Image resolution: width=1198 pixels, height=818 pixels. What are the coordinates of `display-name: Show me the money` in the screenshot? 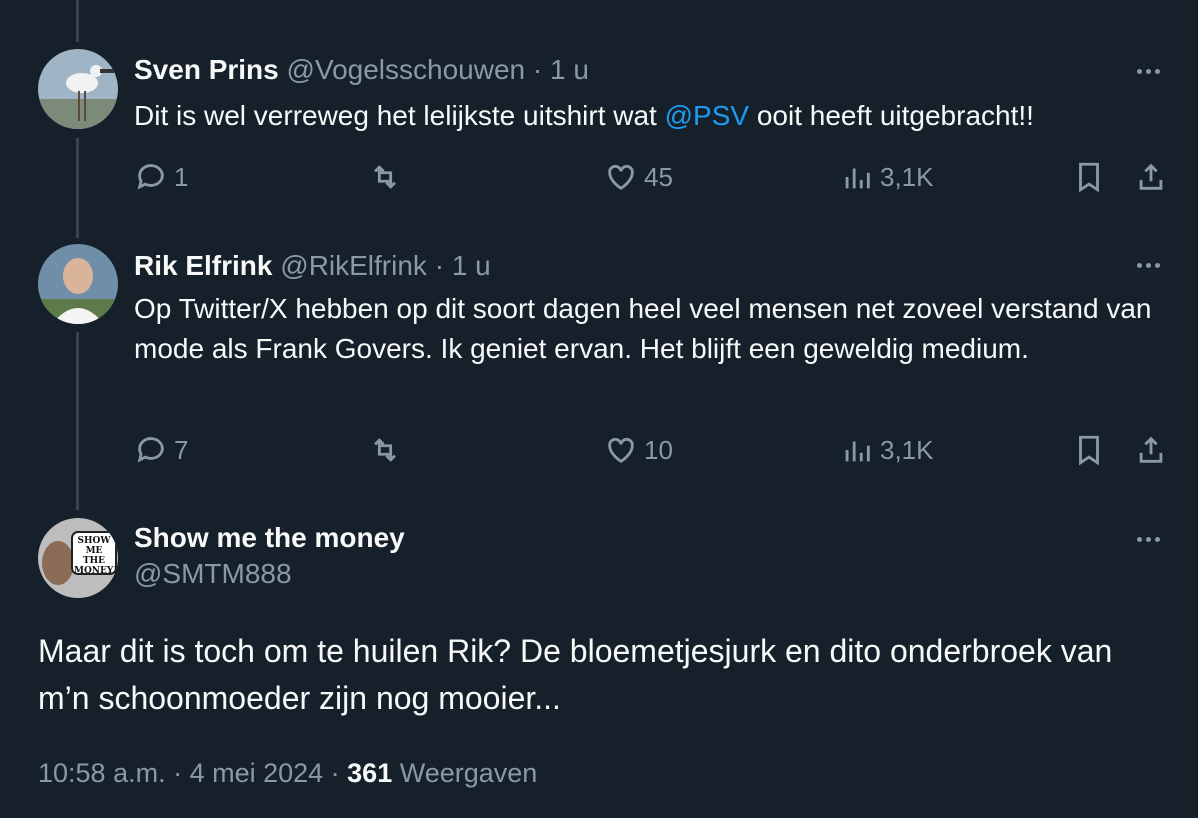 It's located at (269, 538).